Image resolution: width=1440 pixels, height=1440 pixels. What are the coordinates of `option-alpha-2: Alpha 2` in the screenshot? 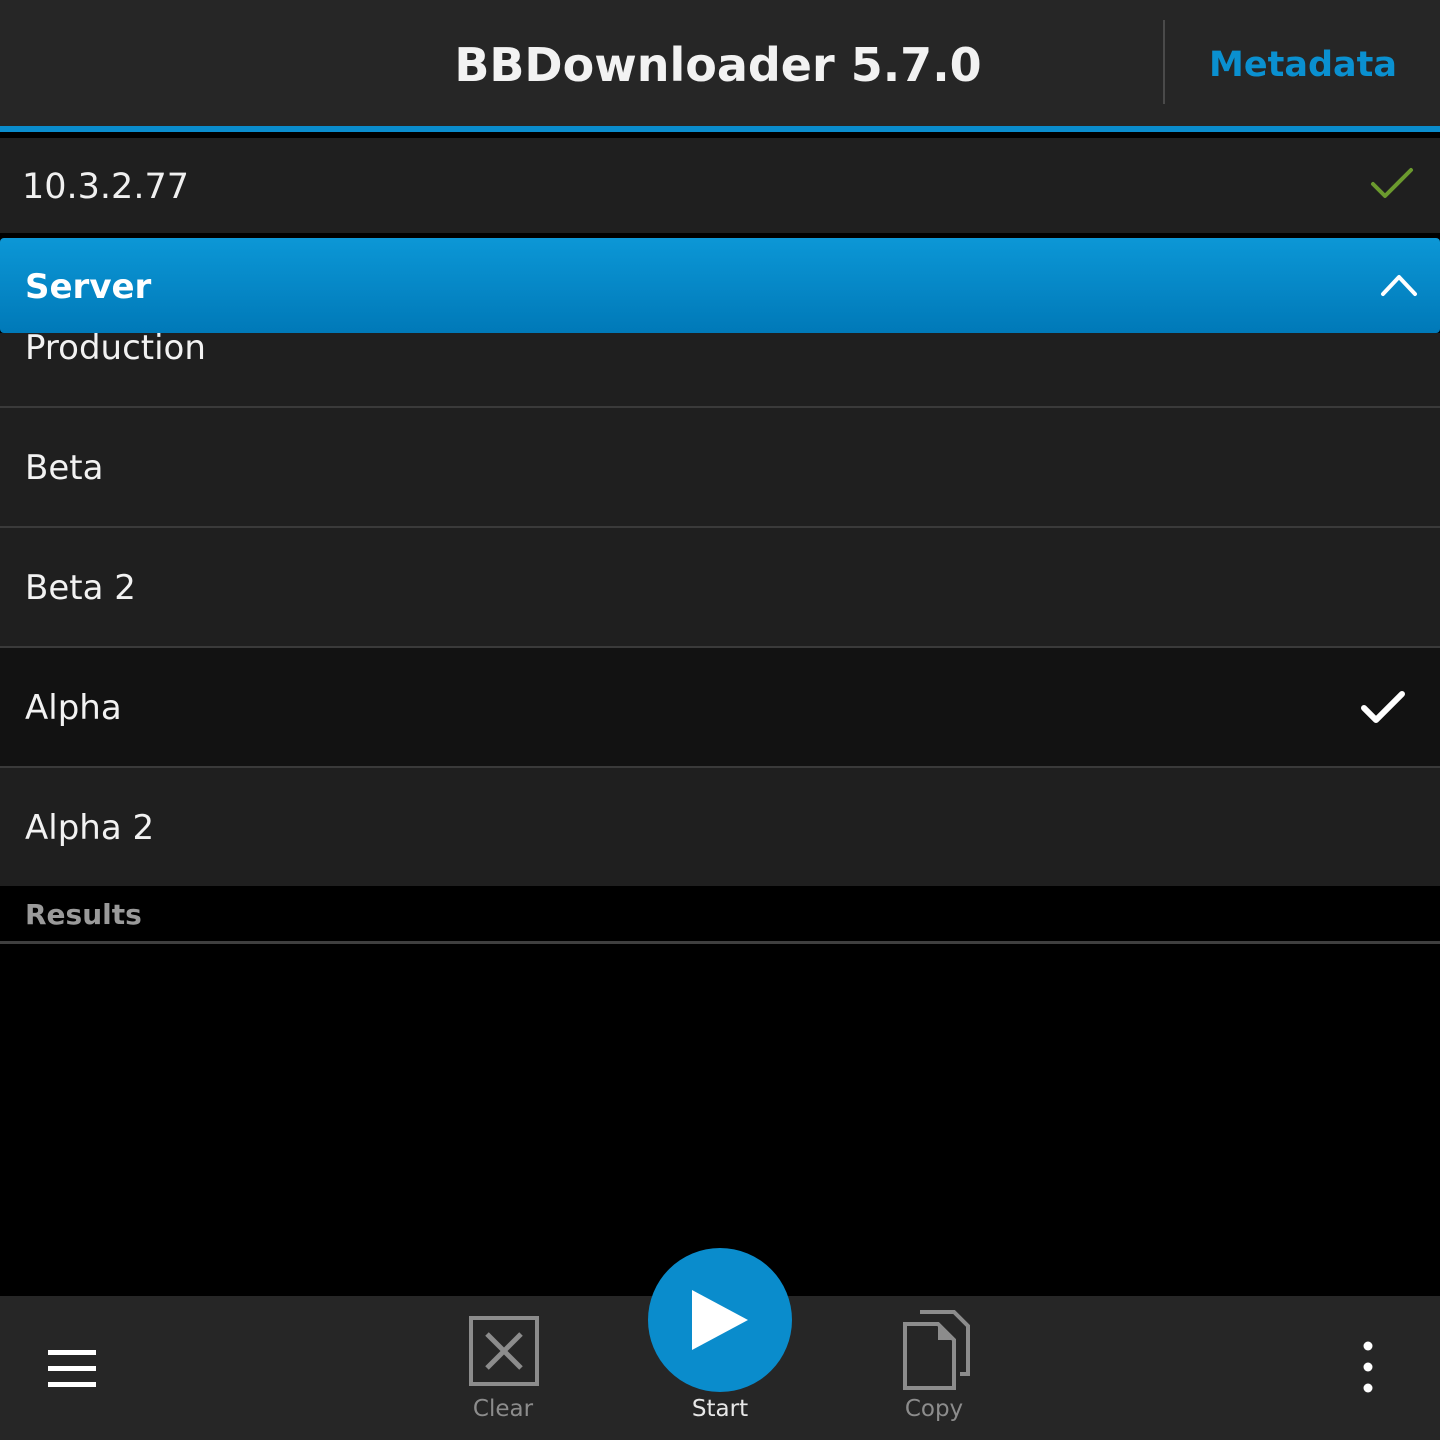 It's located at (720, 827).